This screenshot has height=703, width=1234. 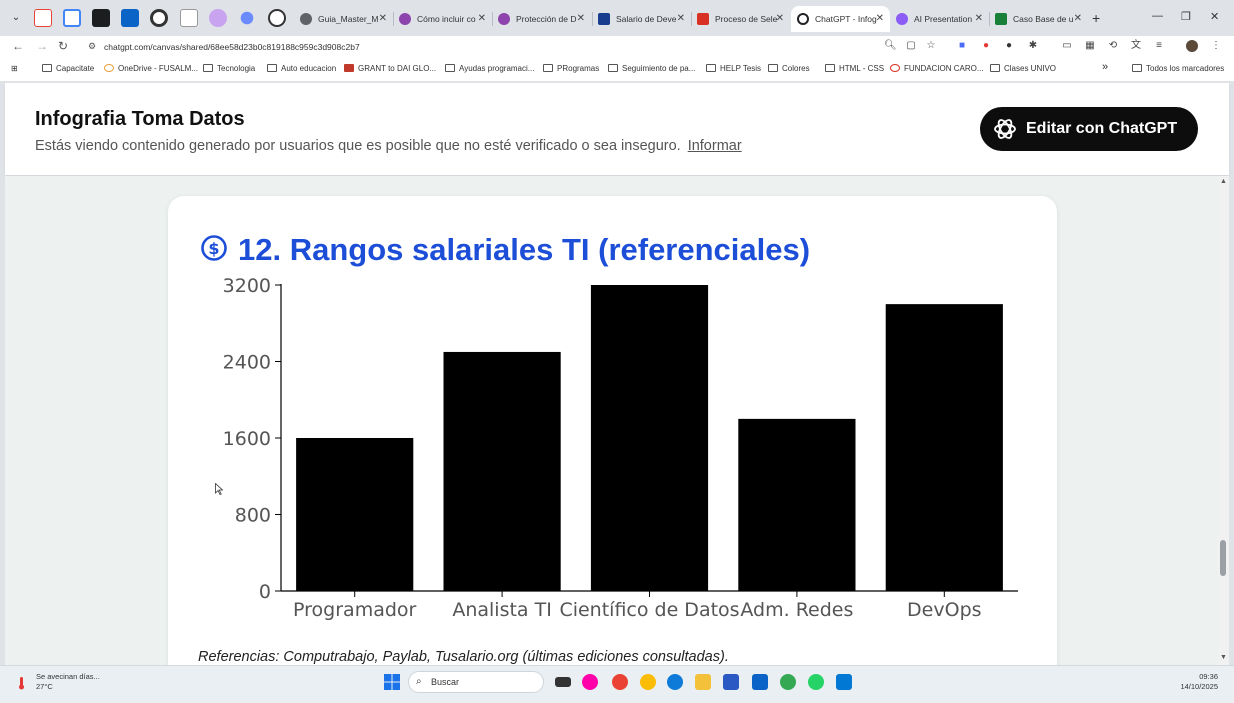 What do you see at coordinates (277, 18) in the screenshot?
I see `chatgpt-pinned-tab` at bounding box center [277, 18].